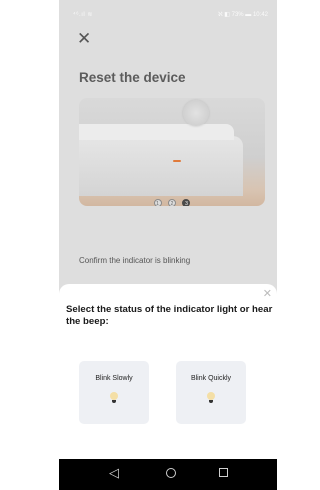 This screenshot has width=320, height=490. What do you see at coordinates (186, 202) in the screenshot?
I see `step-dot-3: 3` at bounding box center [186, 202].